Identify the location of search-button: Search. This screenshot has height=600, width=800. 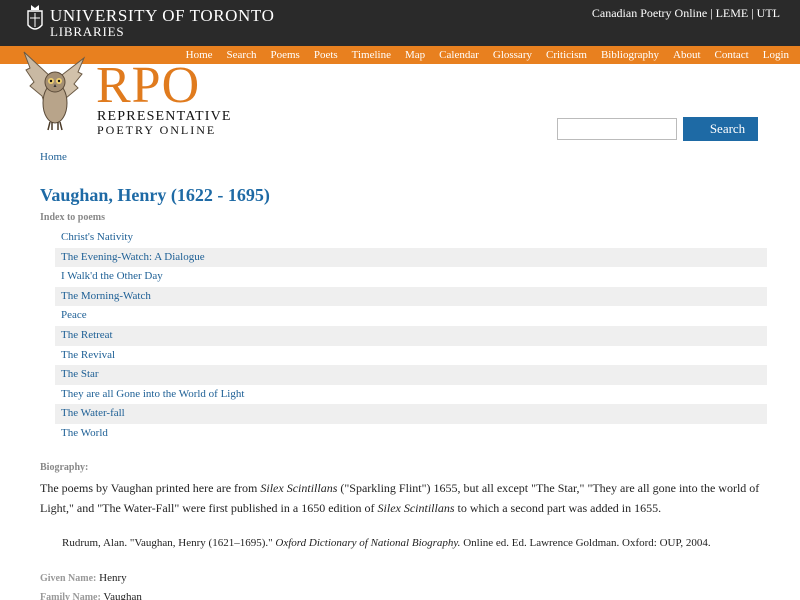
(720, 129).